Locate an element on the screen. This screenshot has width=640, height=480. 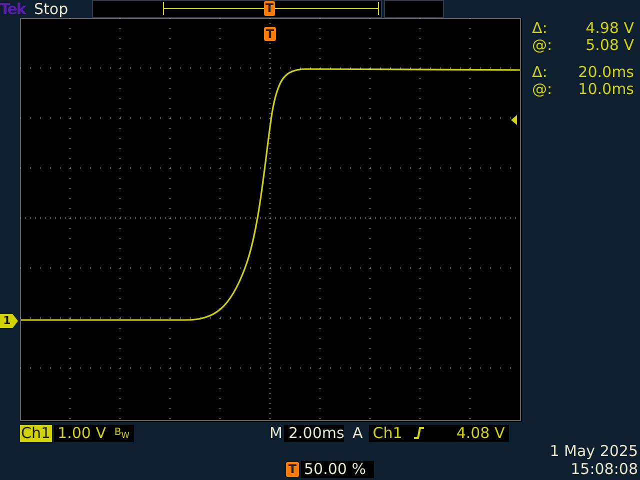
cursor-value: 10.0ms is located at coordinates (605, 89).